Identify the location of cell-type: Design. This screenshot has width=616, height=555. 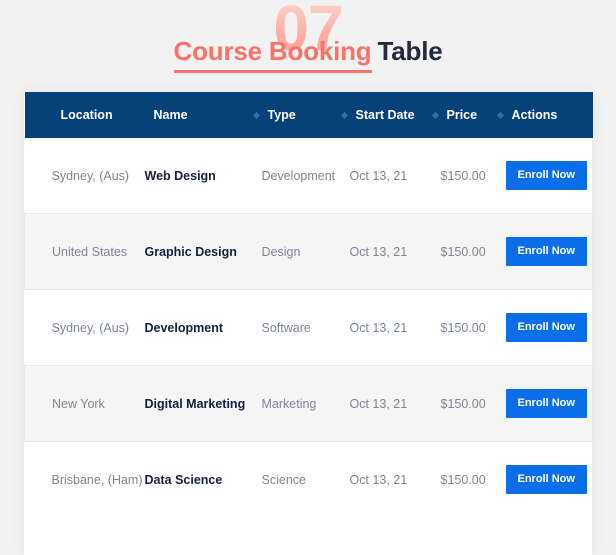
(305, 251).